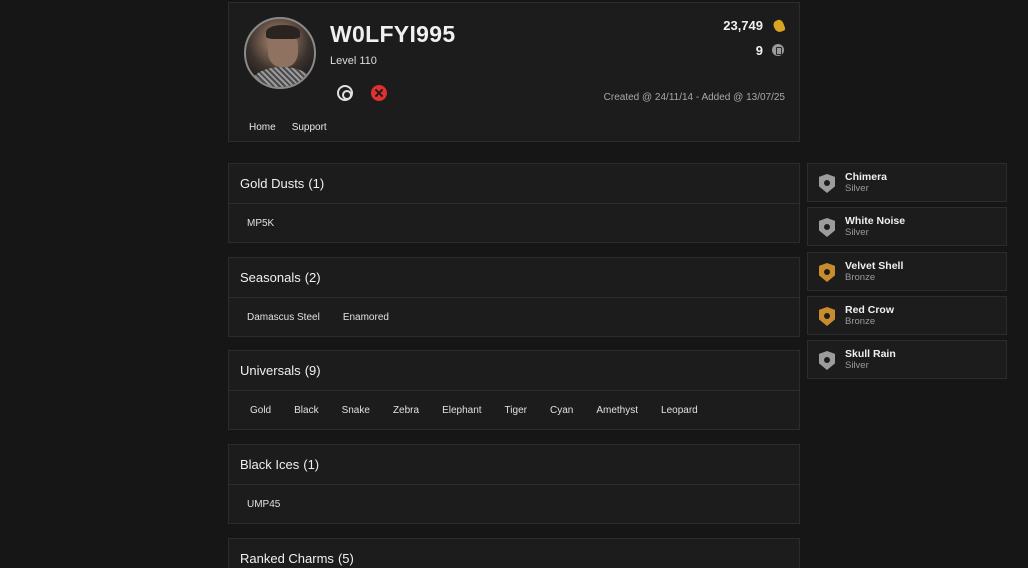 The image size is (1028, 568). I want to click on section-title: Black Ices, so click(270, 464).